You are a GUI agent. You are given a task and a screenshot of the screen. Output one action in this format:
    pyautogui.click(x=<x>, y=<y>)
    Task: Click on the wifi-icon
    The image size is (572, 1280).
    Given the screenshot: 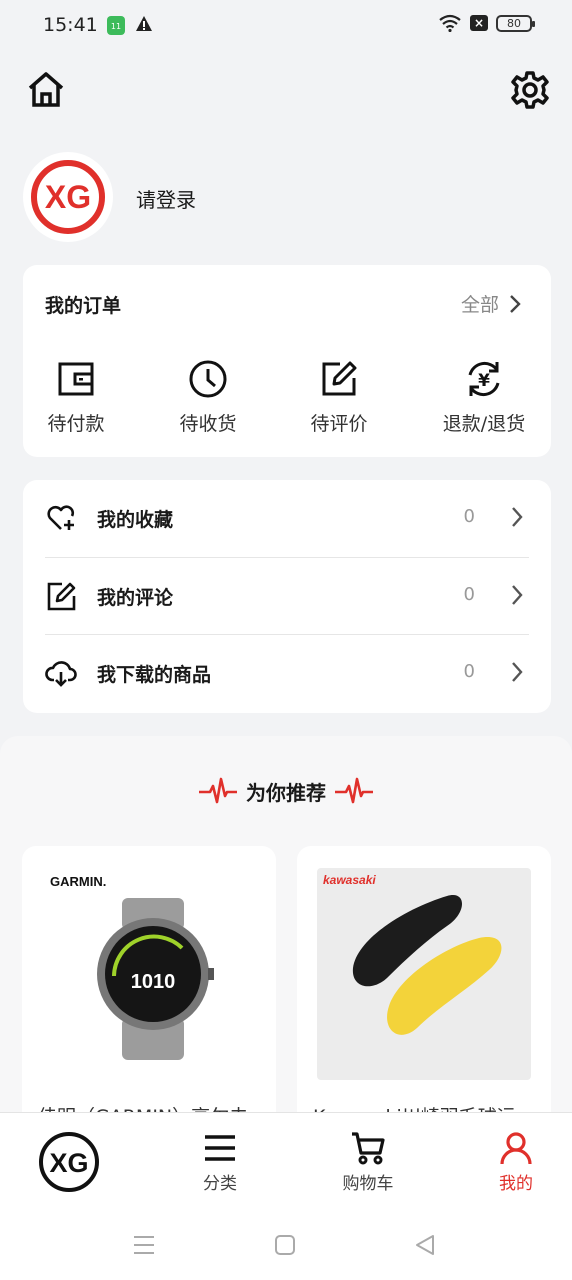 What is the action you would take?
    pyautogui.click(x=450, y=23)
    